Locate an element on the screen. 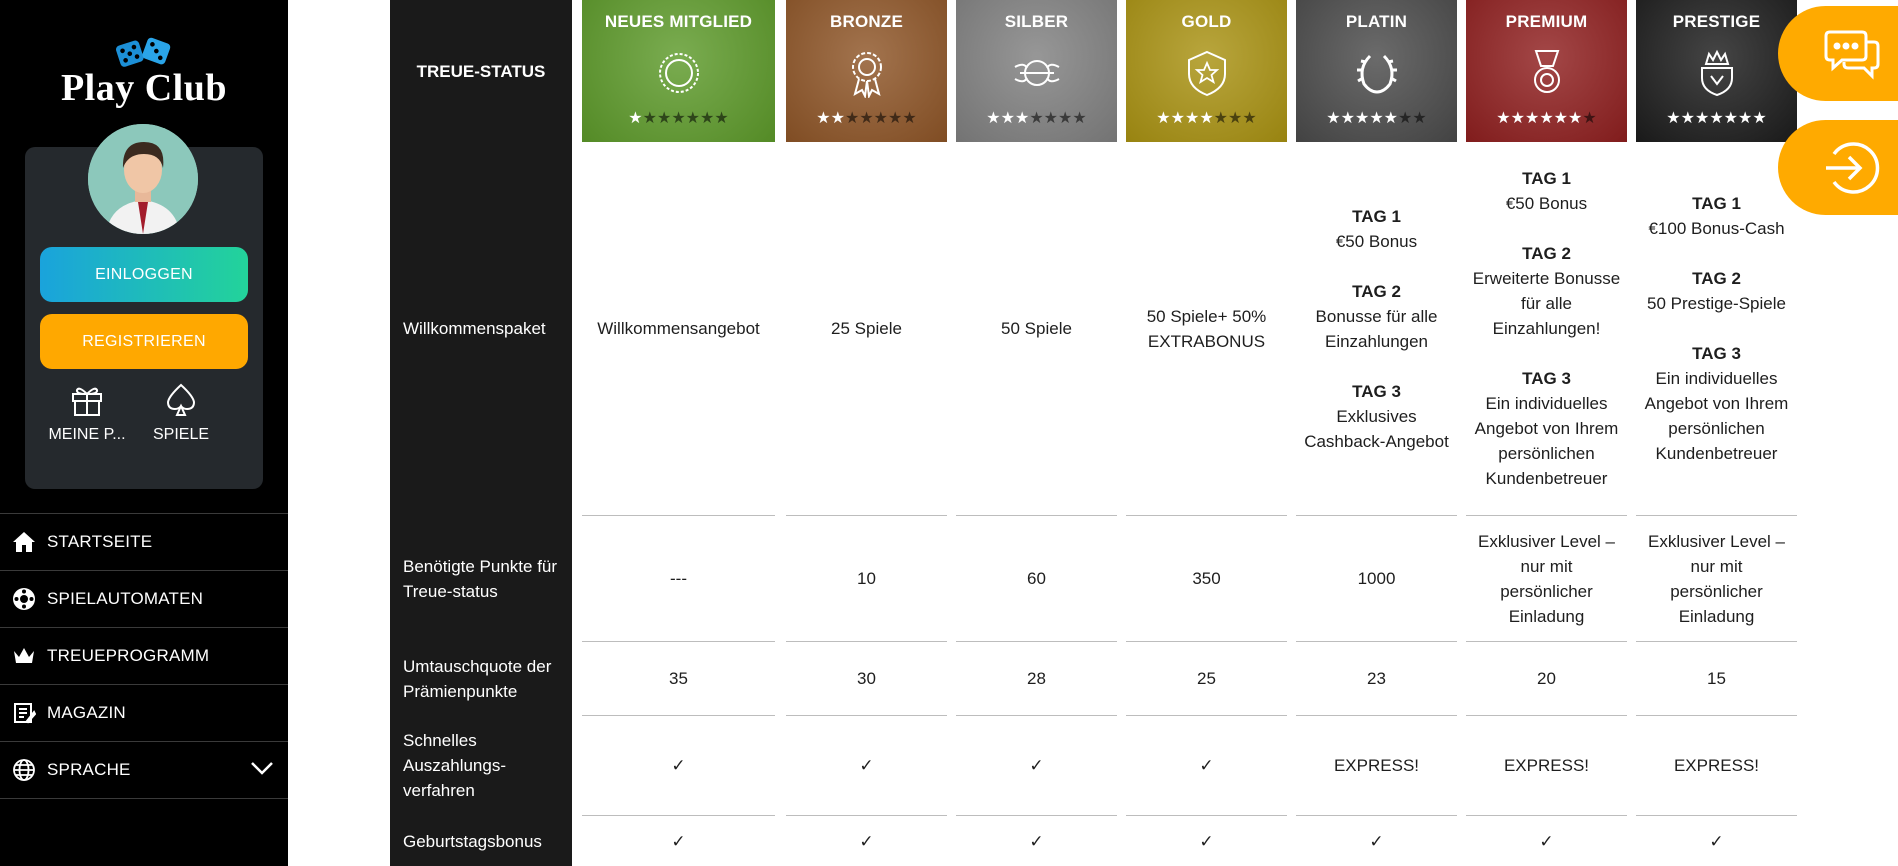 The height and width of the screenshot is (866, 1898). winged-badge-icon is located at coordinates (1036, 73).